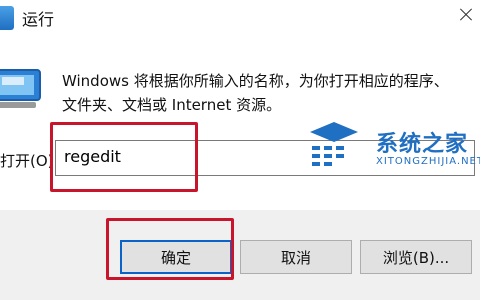  Describe the element at coordinates (38, 19) in the screenshot. I see `window-title: 运行` at that location.